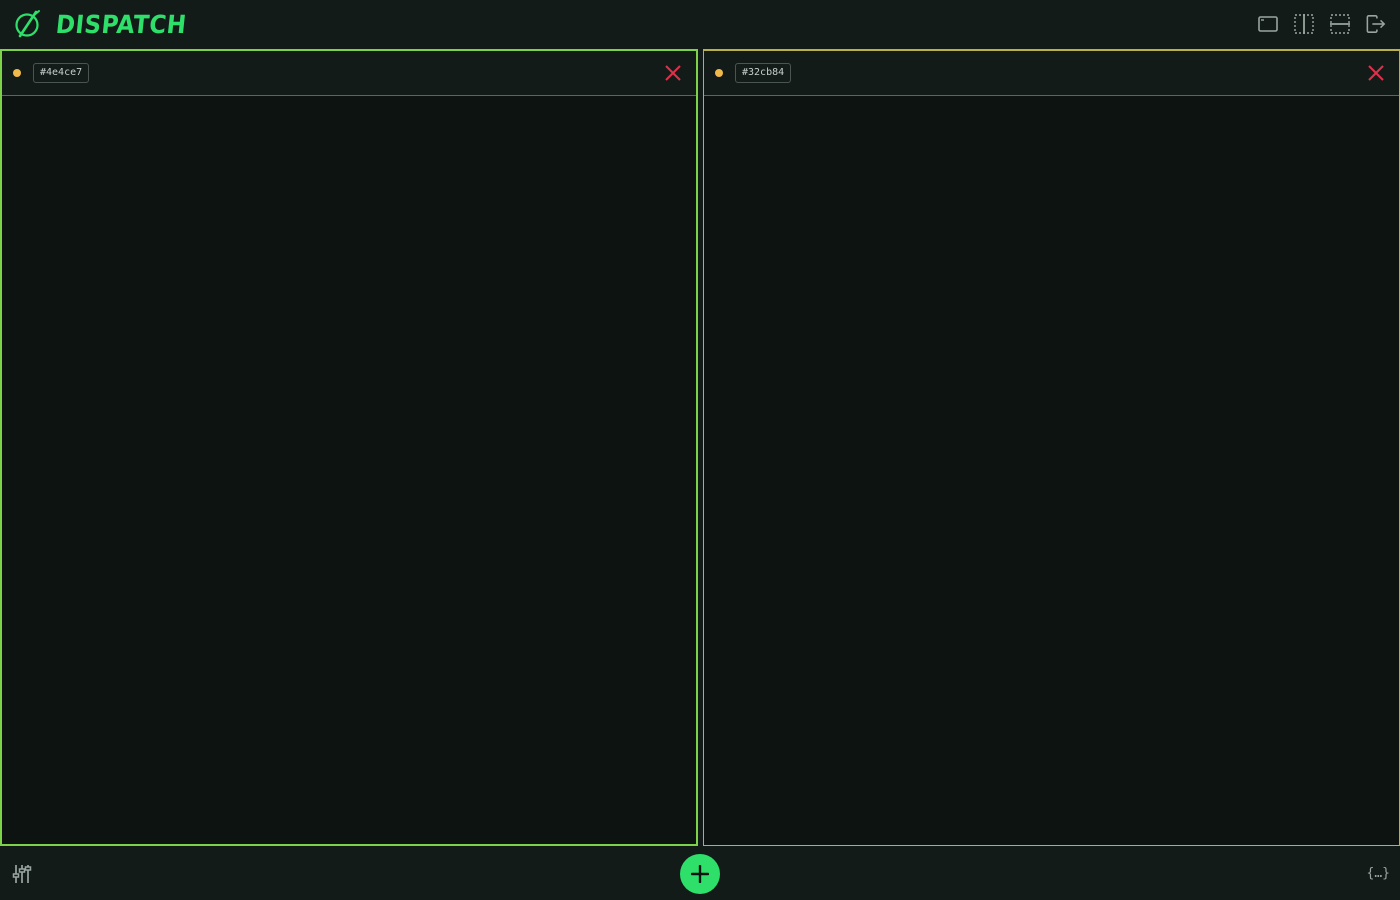 The height and width of the screenshot is (900, 1400). Describe the element at coordinates (1322, 24) in the screenshot. I see `layout-toolbar` at that location.